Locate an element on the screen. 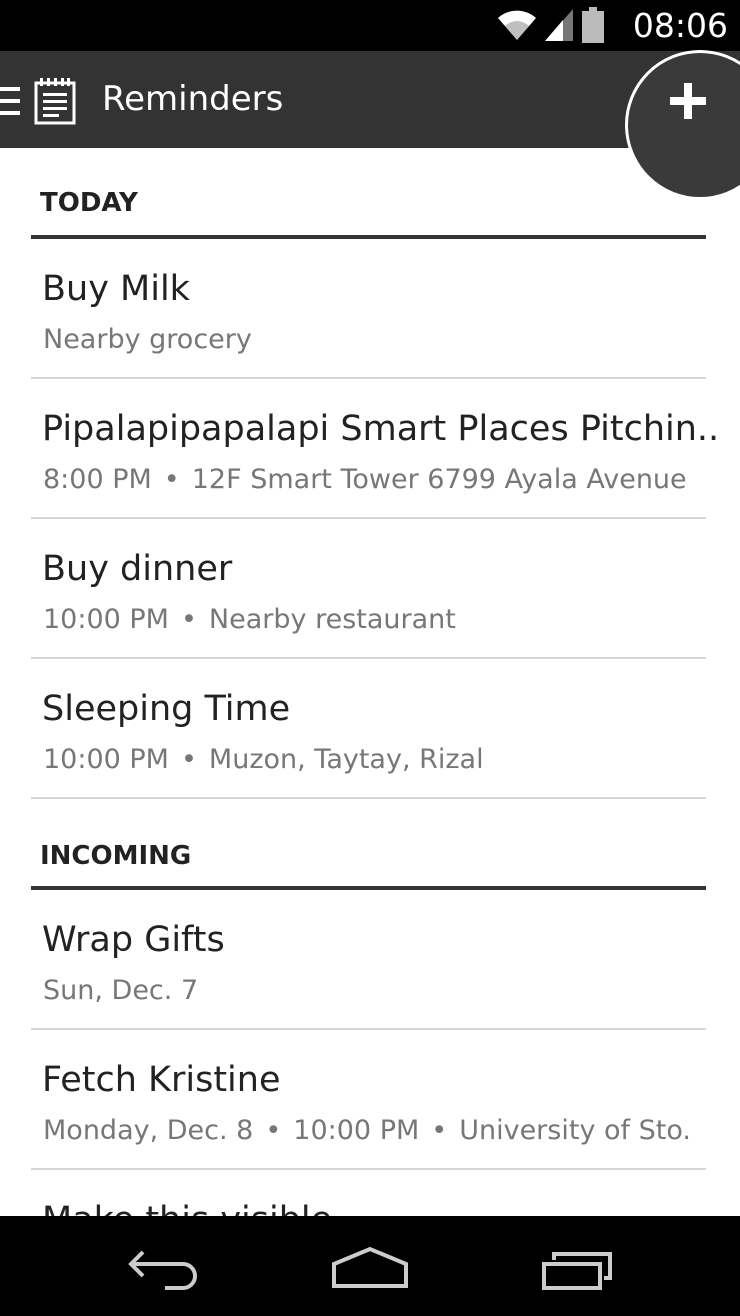 Image resolution: width=740 pixels, height=1316 pixels. list-item: Wrap Gifts Sun, Dec. 7 is located at coordinates (368, 960).